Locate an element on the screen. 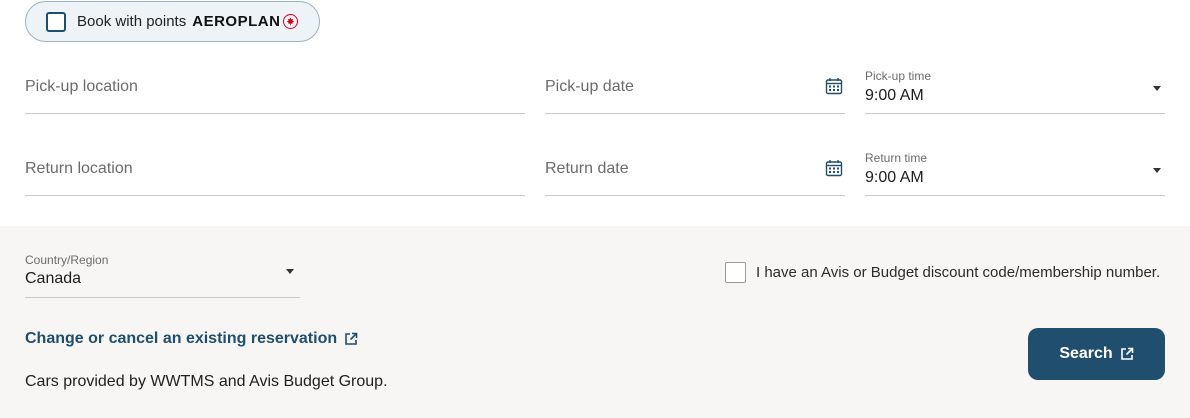 Image resolution: width=1190 pixels, height=418 pixels. aeroplan-logo: AEROPLAN is located at coordinates (245, 21).